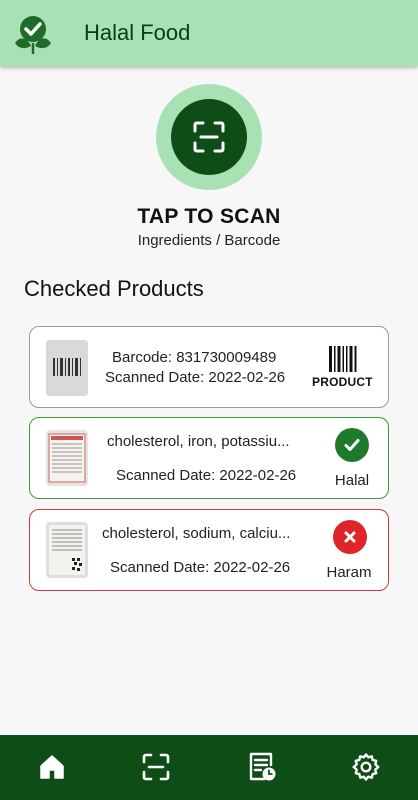 This screenshot has width=418, height=800. I want to click on nav-settings, so click(366, 767).